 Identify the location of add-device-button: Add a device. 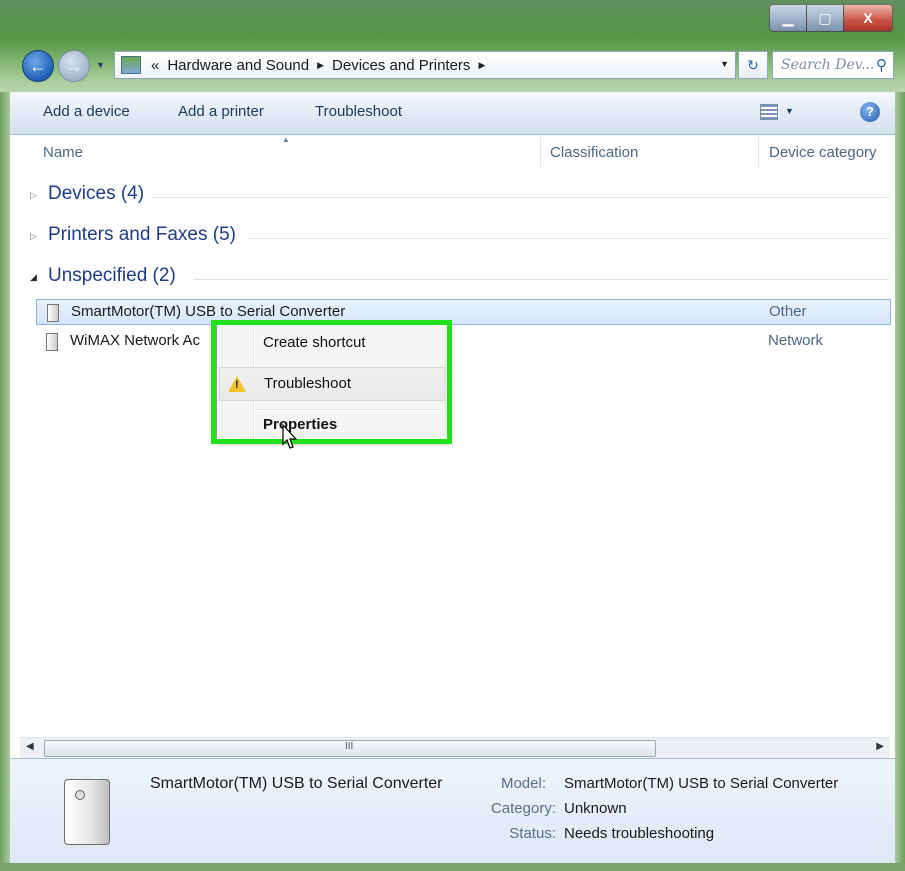
(86, 111).